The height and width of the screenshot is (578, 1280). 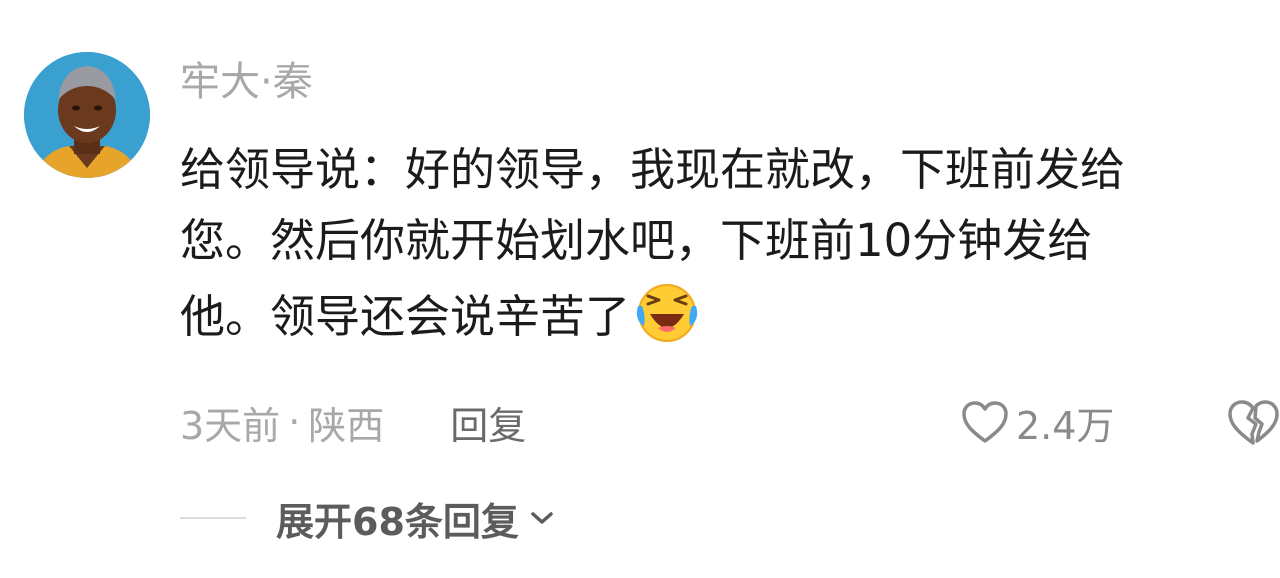 I want to click on comment-location: 陕西, so click(x=346, y=425).